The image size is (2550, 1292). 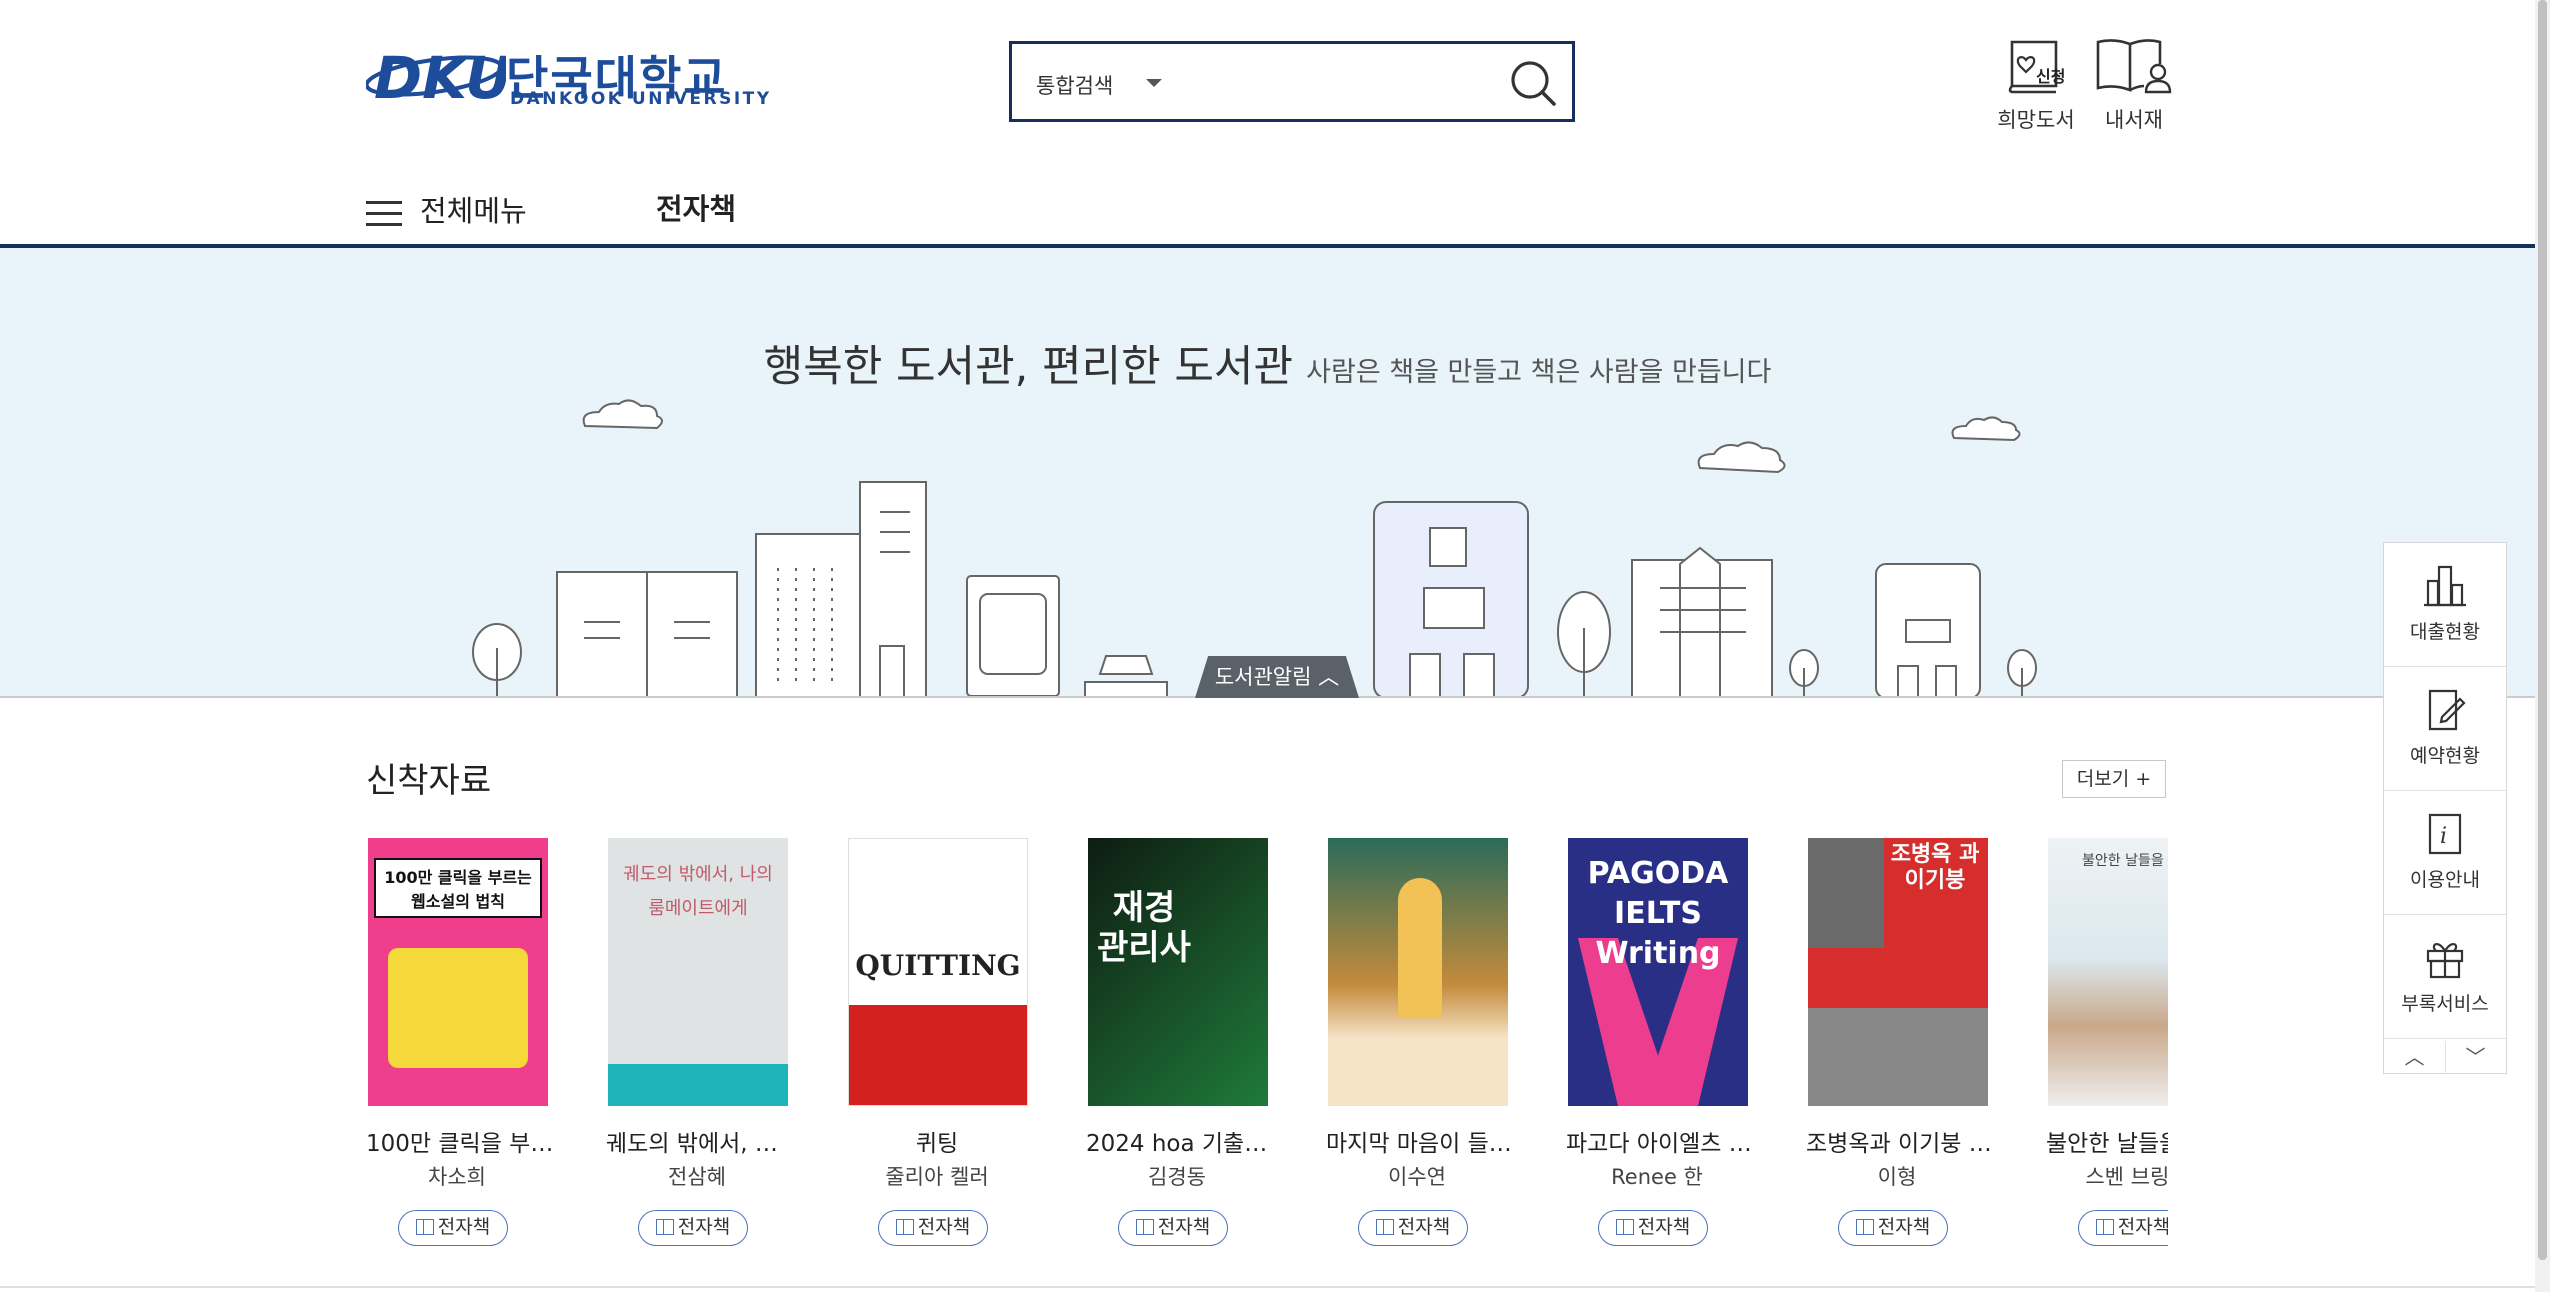 I want to click on book-author: 전삼혜, so click(x=697, y=1177).